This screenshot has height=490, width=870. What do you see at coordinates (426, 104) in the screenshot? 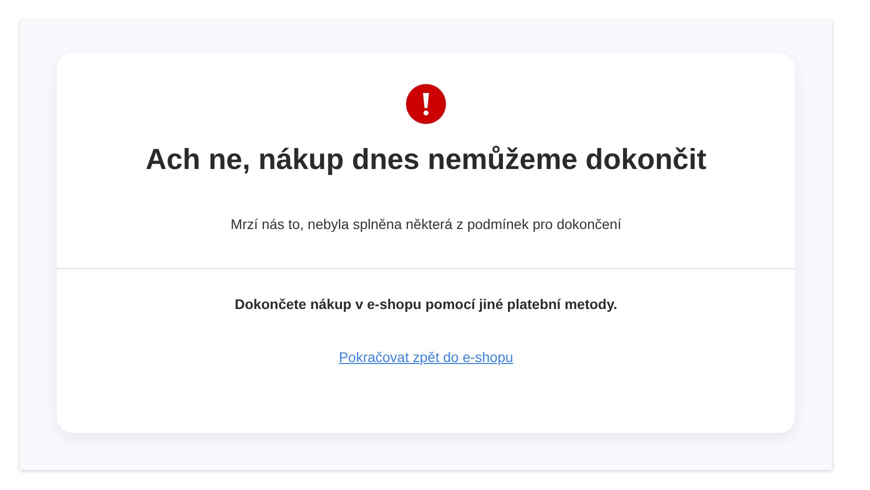
I see `error-icon` at bounding box center [426, 104].